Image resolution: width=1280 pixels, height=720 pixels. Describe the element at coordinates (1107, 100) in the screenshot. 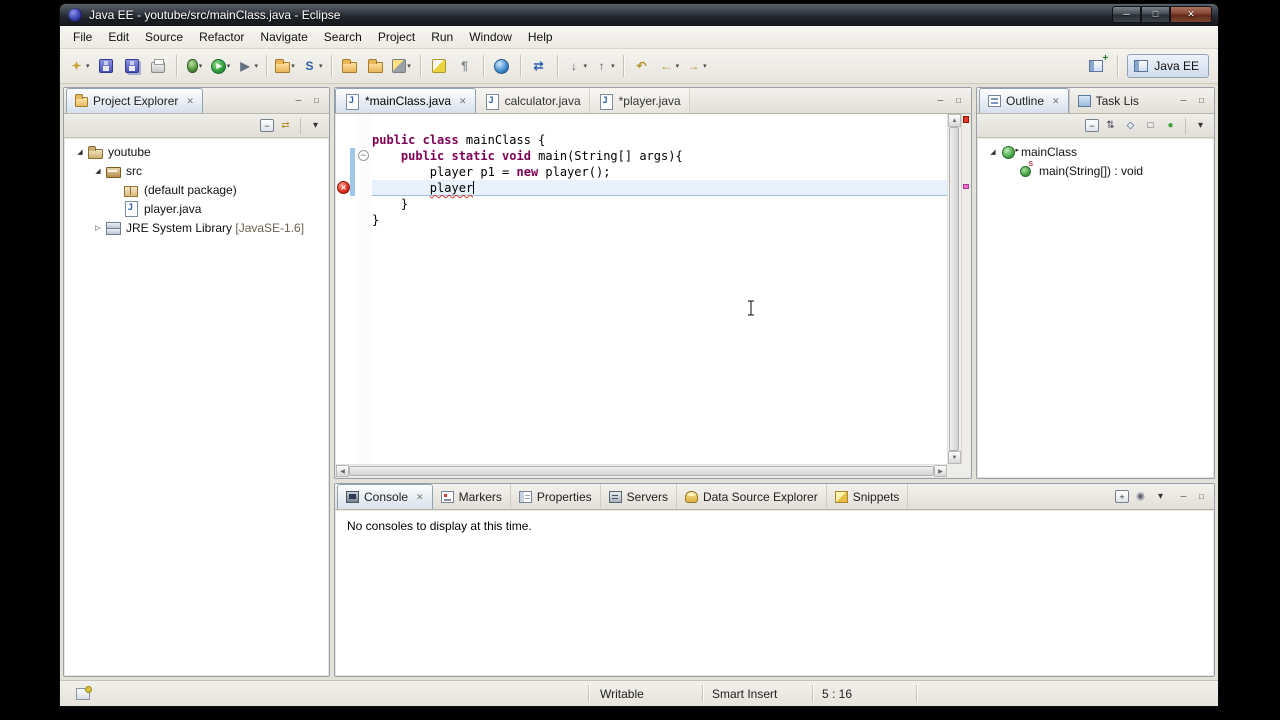

I see `task-list-tab: Task Lis` at that location.